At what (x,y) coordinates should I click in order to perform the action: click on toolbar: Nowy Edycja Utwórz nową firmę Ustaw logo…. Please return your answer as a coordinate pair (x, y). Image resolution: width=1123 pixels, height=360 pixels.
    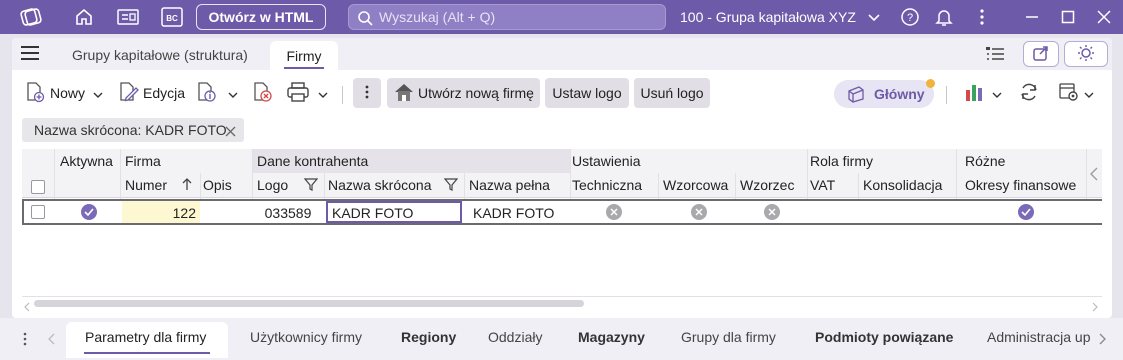
    Looking at the image, I should click on (562, 94).